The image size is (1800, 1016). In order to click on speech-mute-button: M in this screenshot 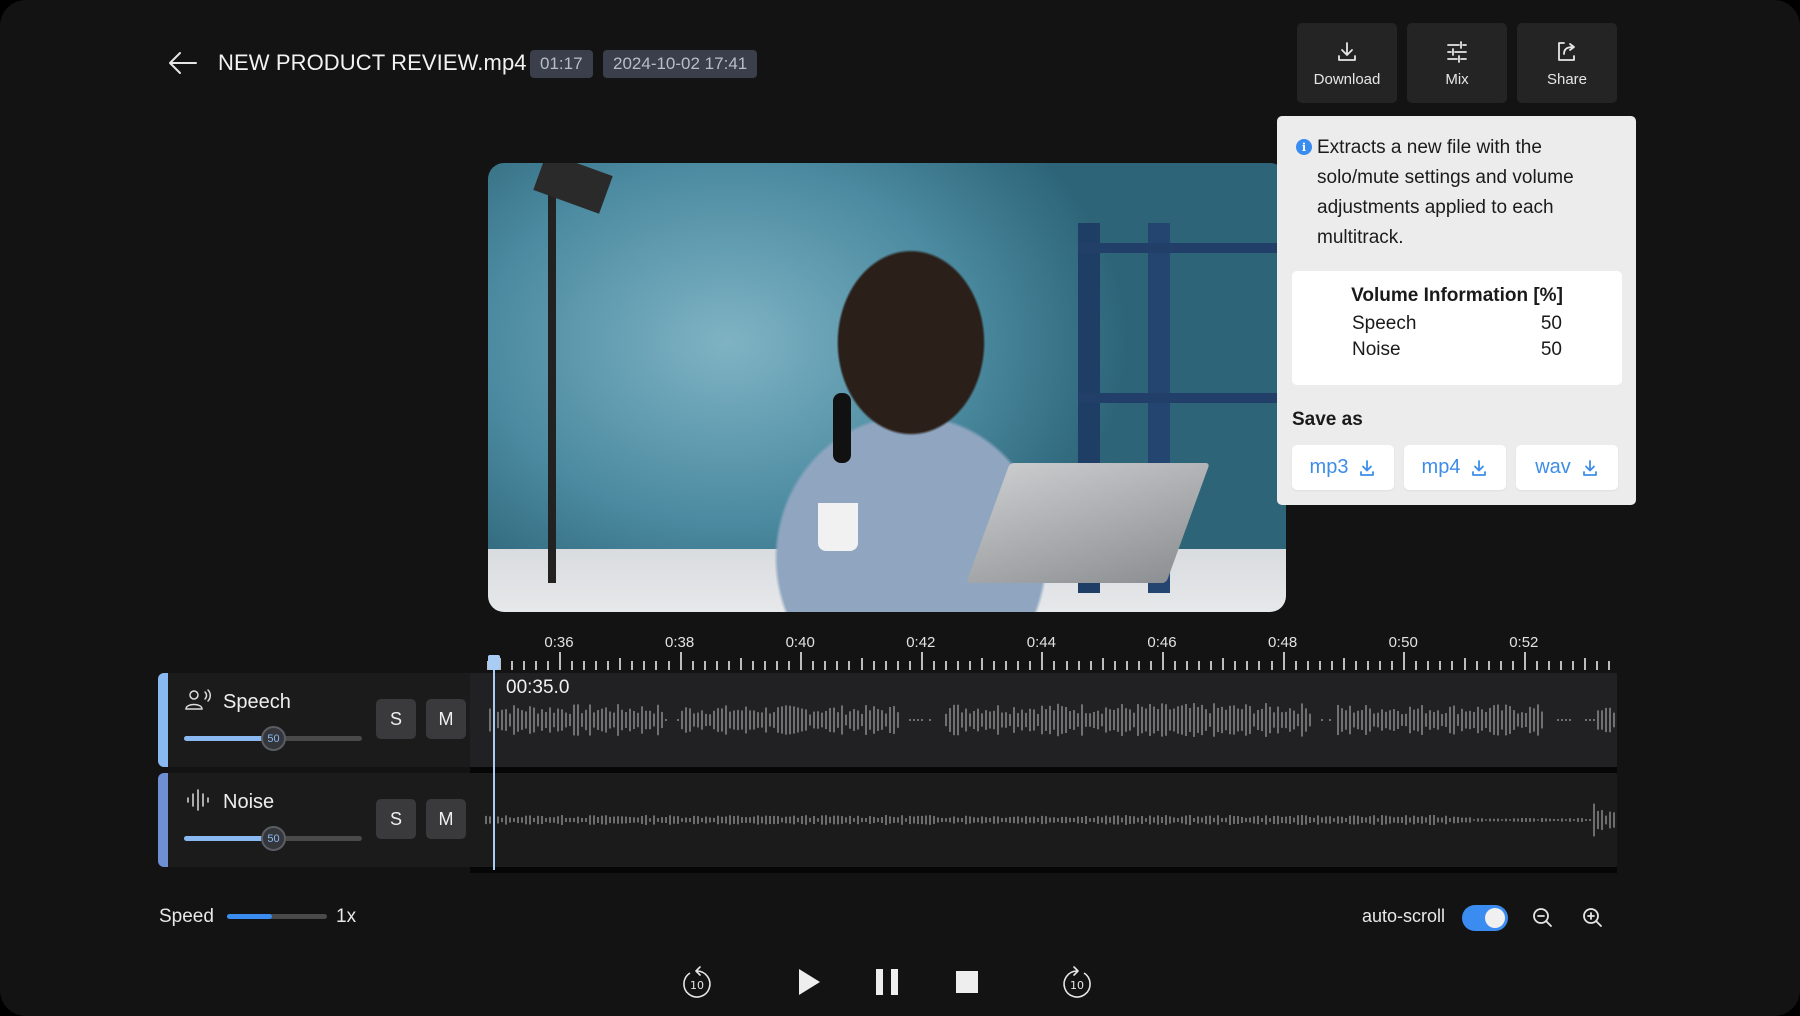, I will do `click(446, 719)`.